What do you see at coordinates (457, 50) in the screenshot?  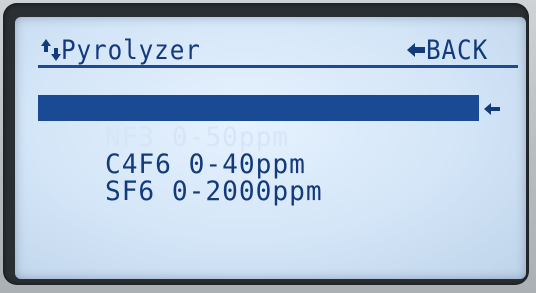 I see `back-button: BACK` at bounding box center [457, 50].